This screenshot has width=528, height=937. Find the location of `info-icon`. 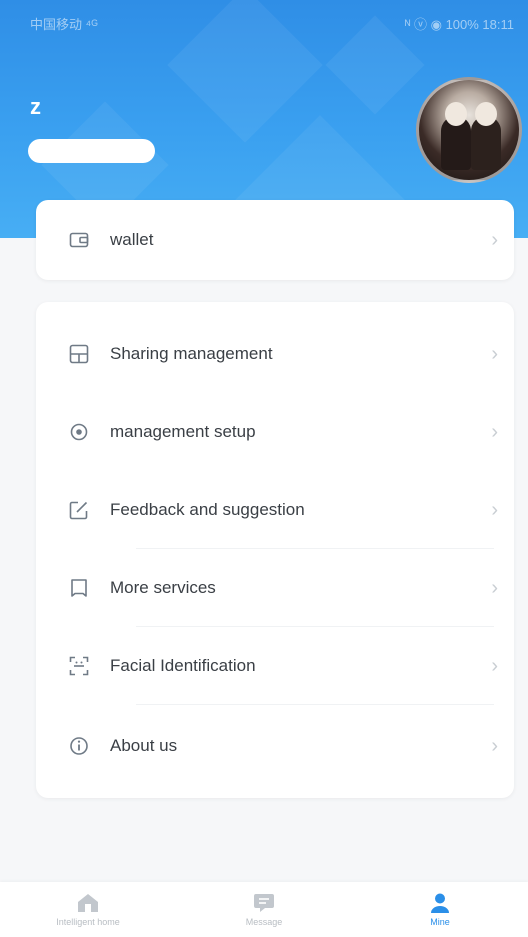

info-icon is located at coordinates (79, 746).